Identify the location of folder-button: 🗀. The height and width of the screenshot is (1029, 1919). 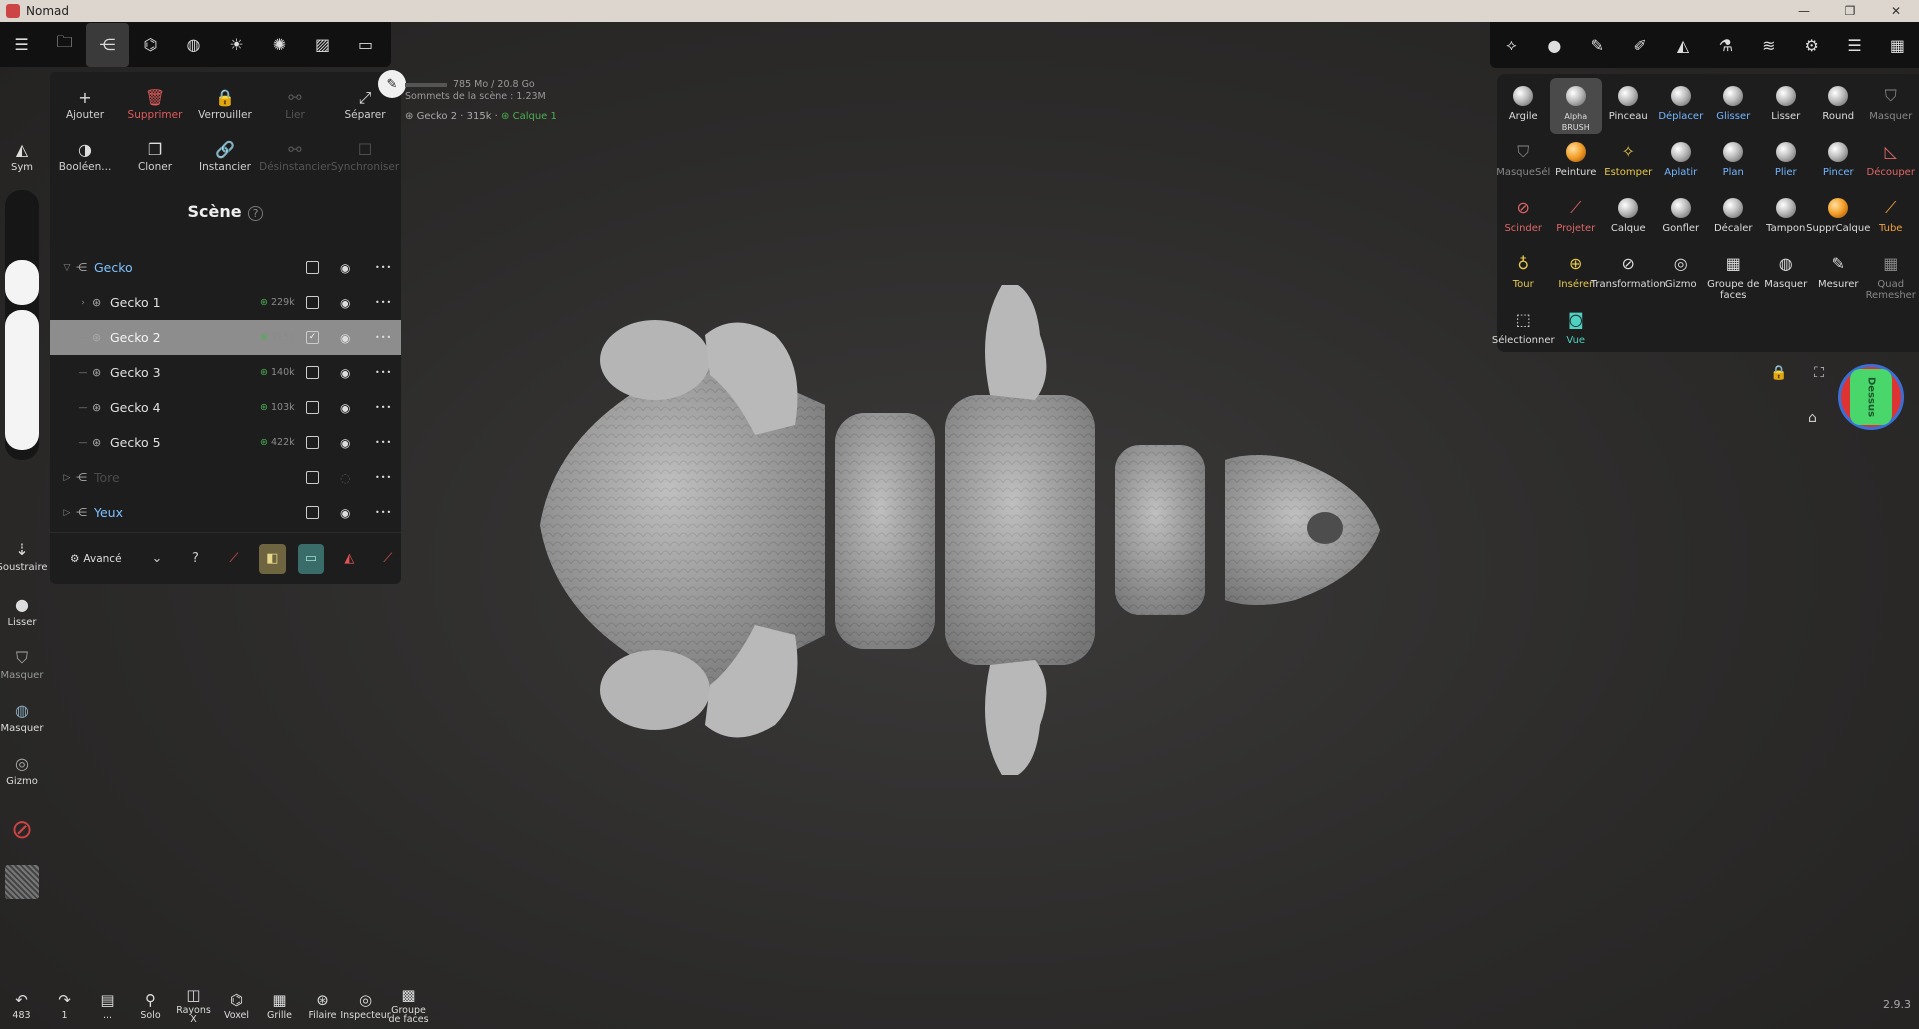
(64, 45).